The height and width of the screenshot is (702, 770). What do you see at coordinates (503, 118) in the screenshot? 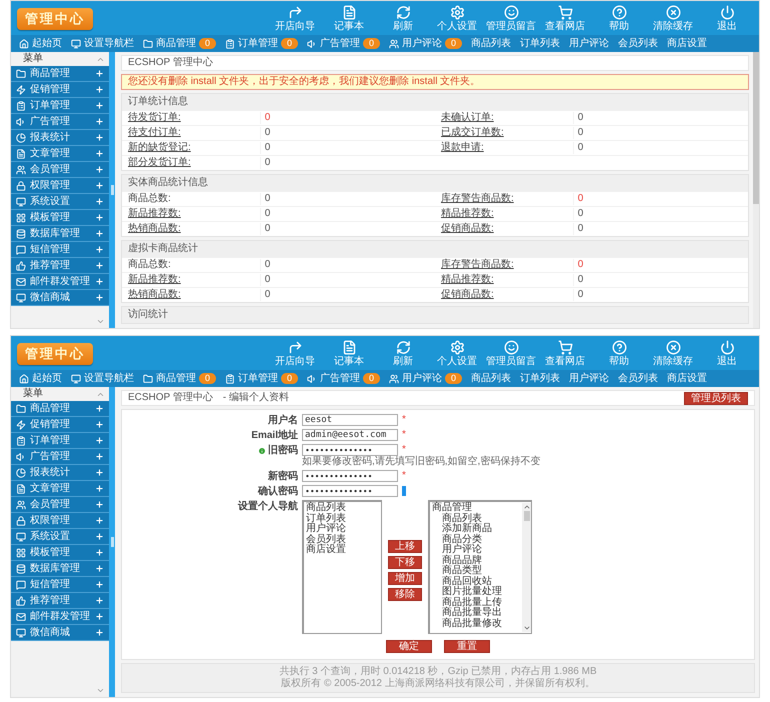
I see `stat-link: 未确认订单:` at bounding box center [503, 118].